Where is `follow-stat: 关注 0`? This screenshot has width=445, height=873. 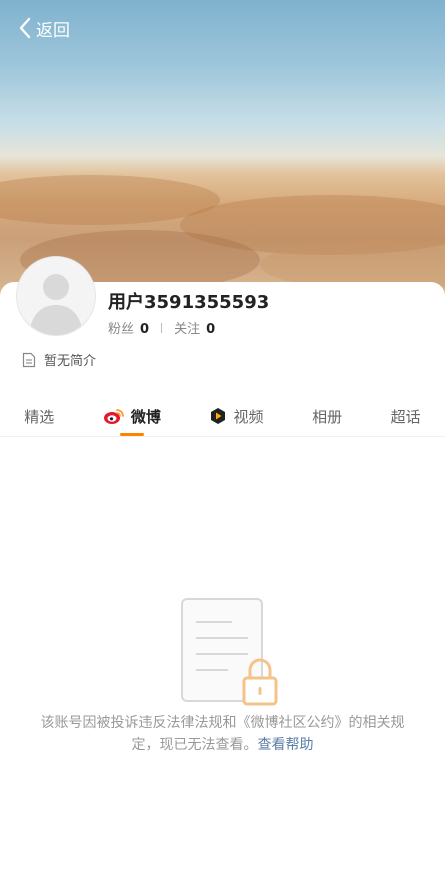 follow-stat: 关注 0 is located at coordinates (194, 327).